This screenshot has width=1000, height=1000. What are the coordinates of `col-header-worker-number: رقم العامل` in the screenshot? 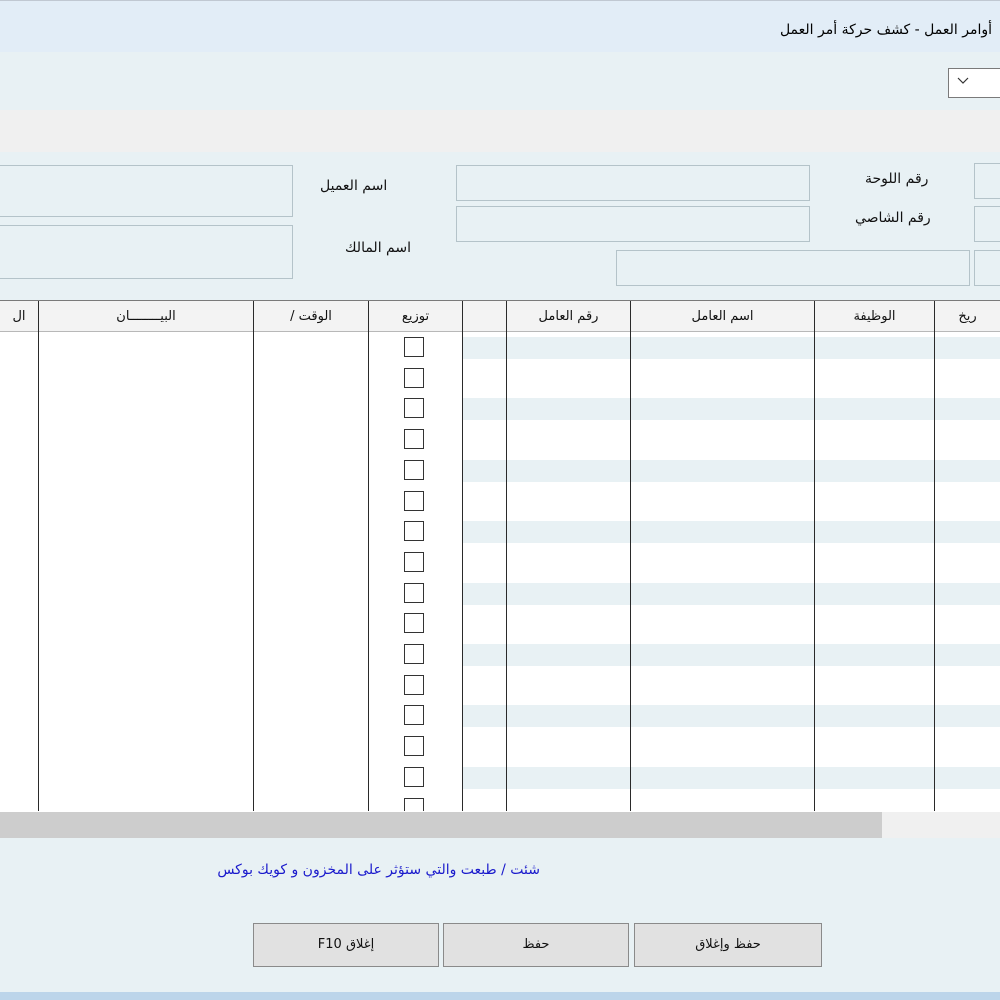 It's located at (568, 316).